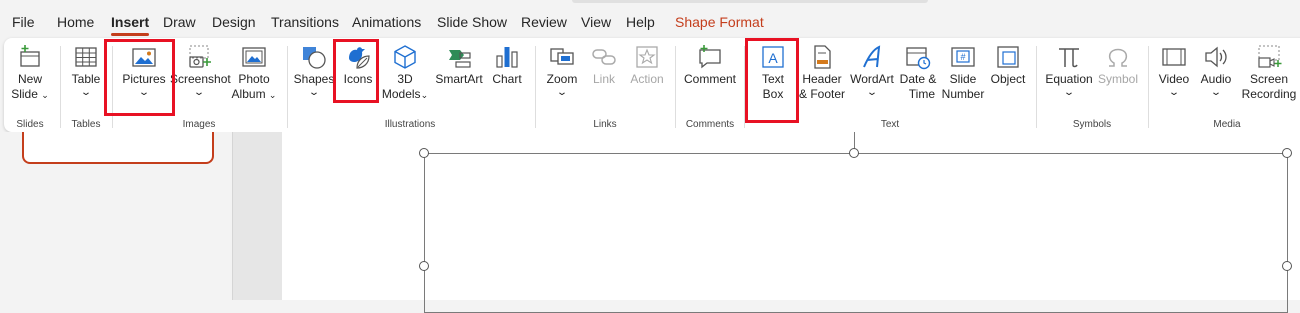 This screenshot has height=313, width=1300. I want to click on object-icon, so click(1008, 57).